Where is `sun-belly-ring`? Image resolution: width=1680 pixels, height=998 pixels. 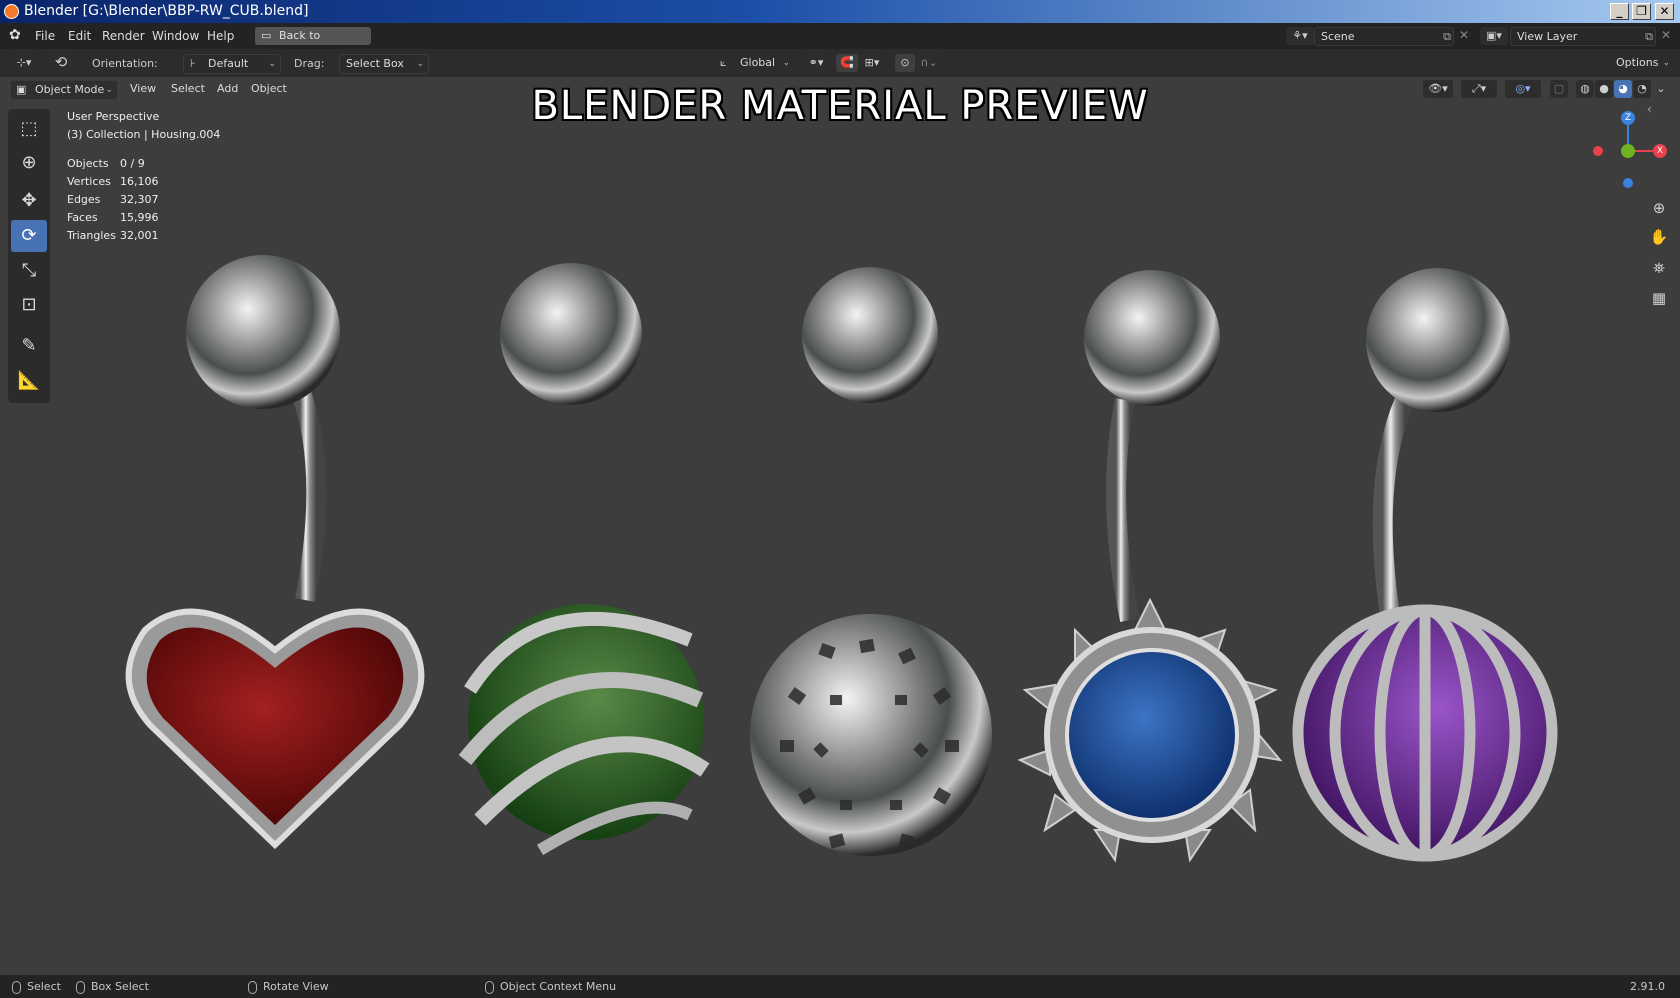 sun-belly-ring is located at coordinates (1150, 566).